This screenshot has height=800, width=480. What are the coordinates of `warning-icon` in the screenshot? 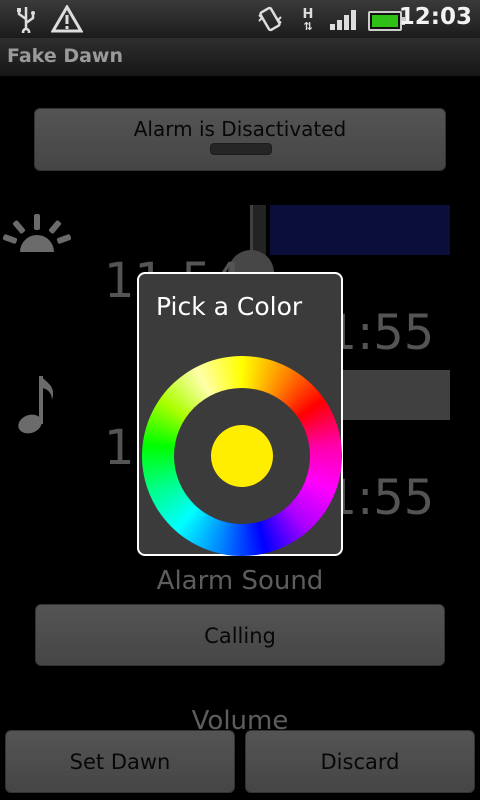 It's located at (67, 19).